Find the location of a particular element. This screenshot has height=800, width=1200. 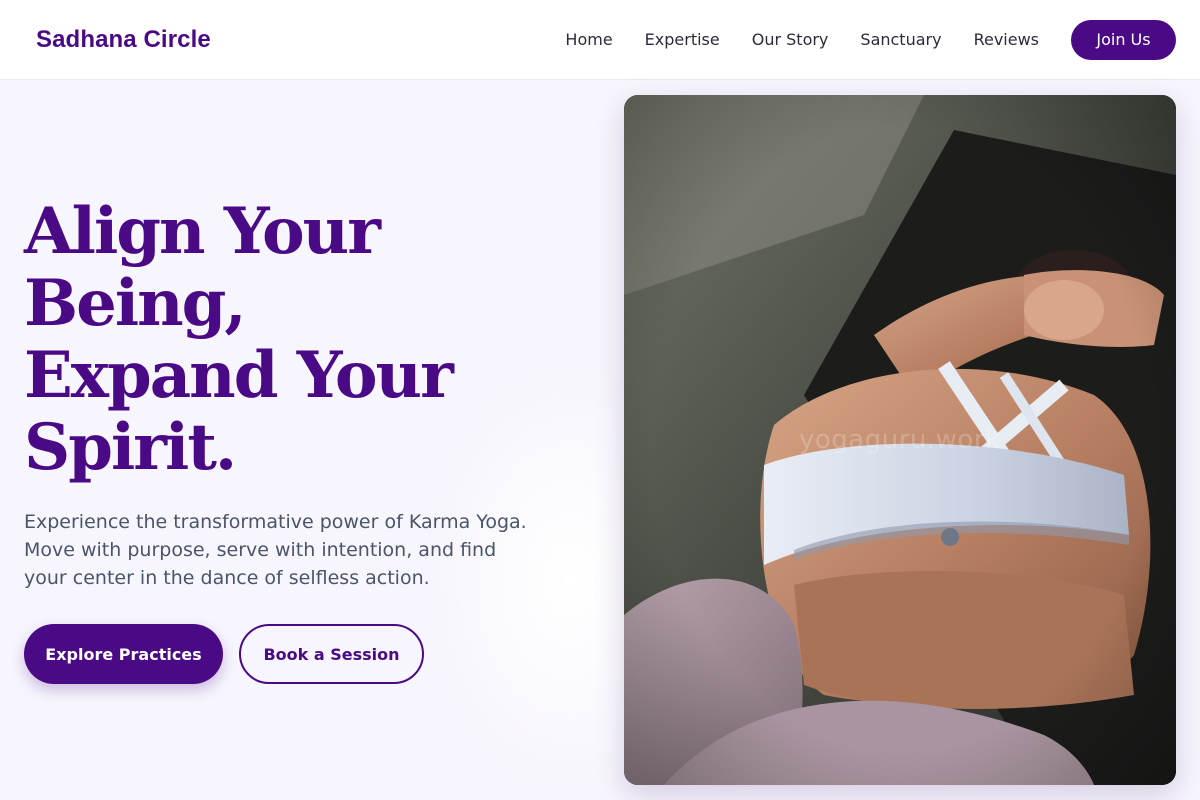

headline-line-1: Align Your is located at coordinates (202, 231).